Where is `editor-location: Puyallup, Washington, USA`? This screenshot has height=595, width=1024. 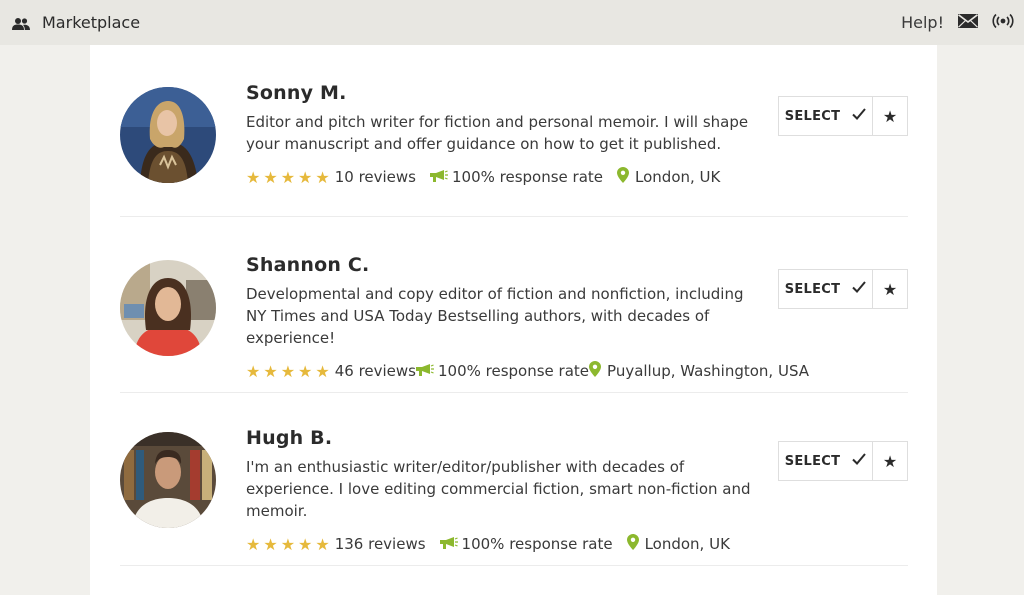 editor-location: Puyallup, Washington, USA is located at coordinates (708, 371).